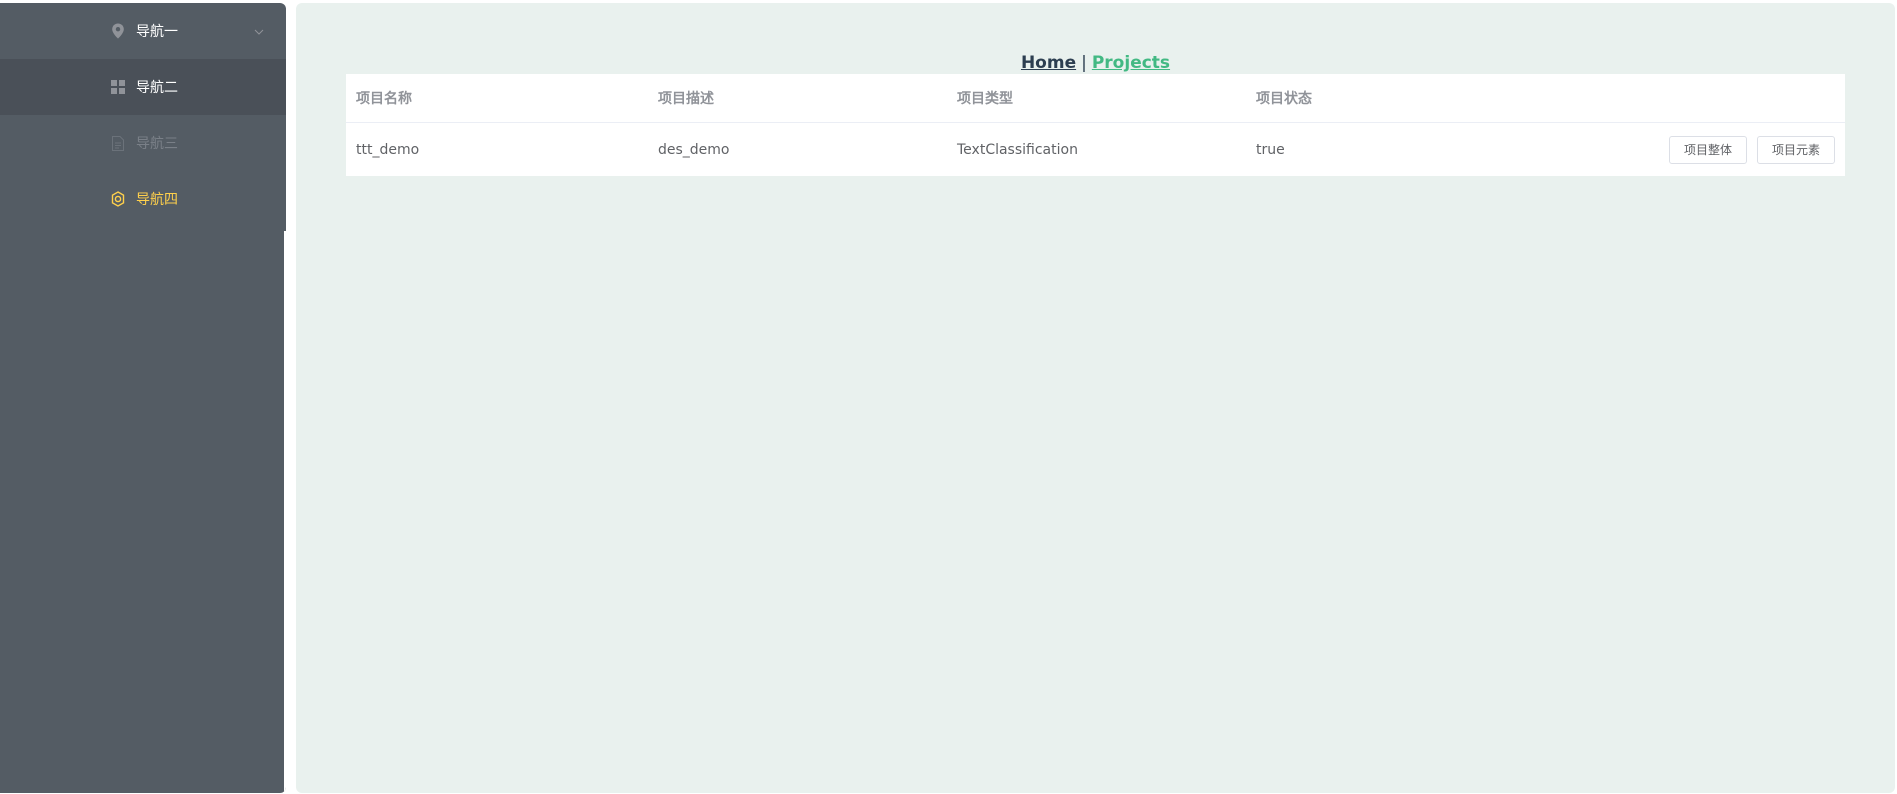 This screenshot has width=1897, height=794. What do you see at coordinates (259, 30) in the screenshot?
I see `chevron-down-icon` at bounding box center [259, 30].